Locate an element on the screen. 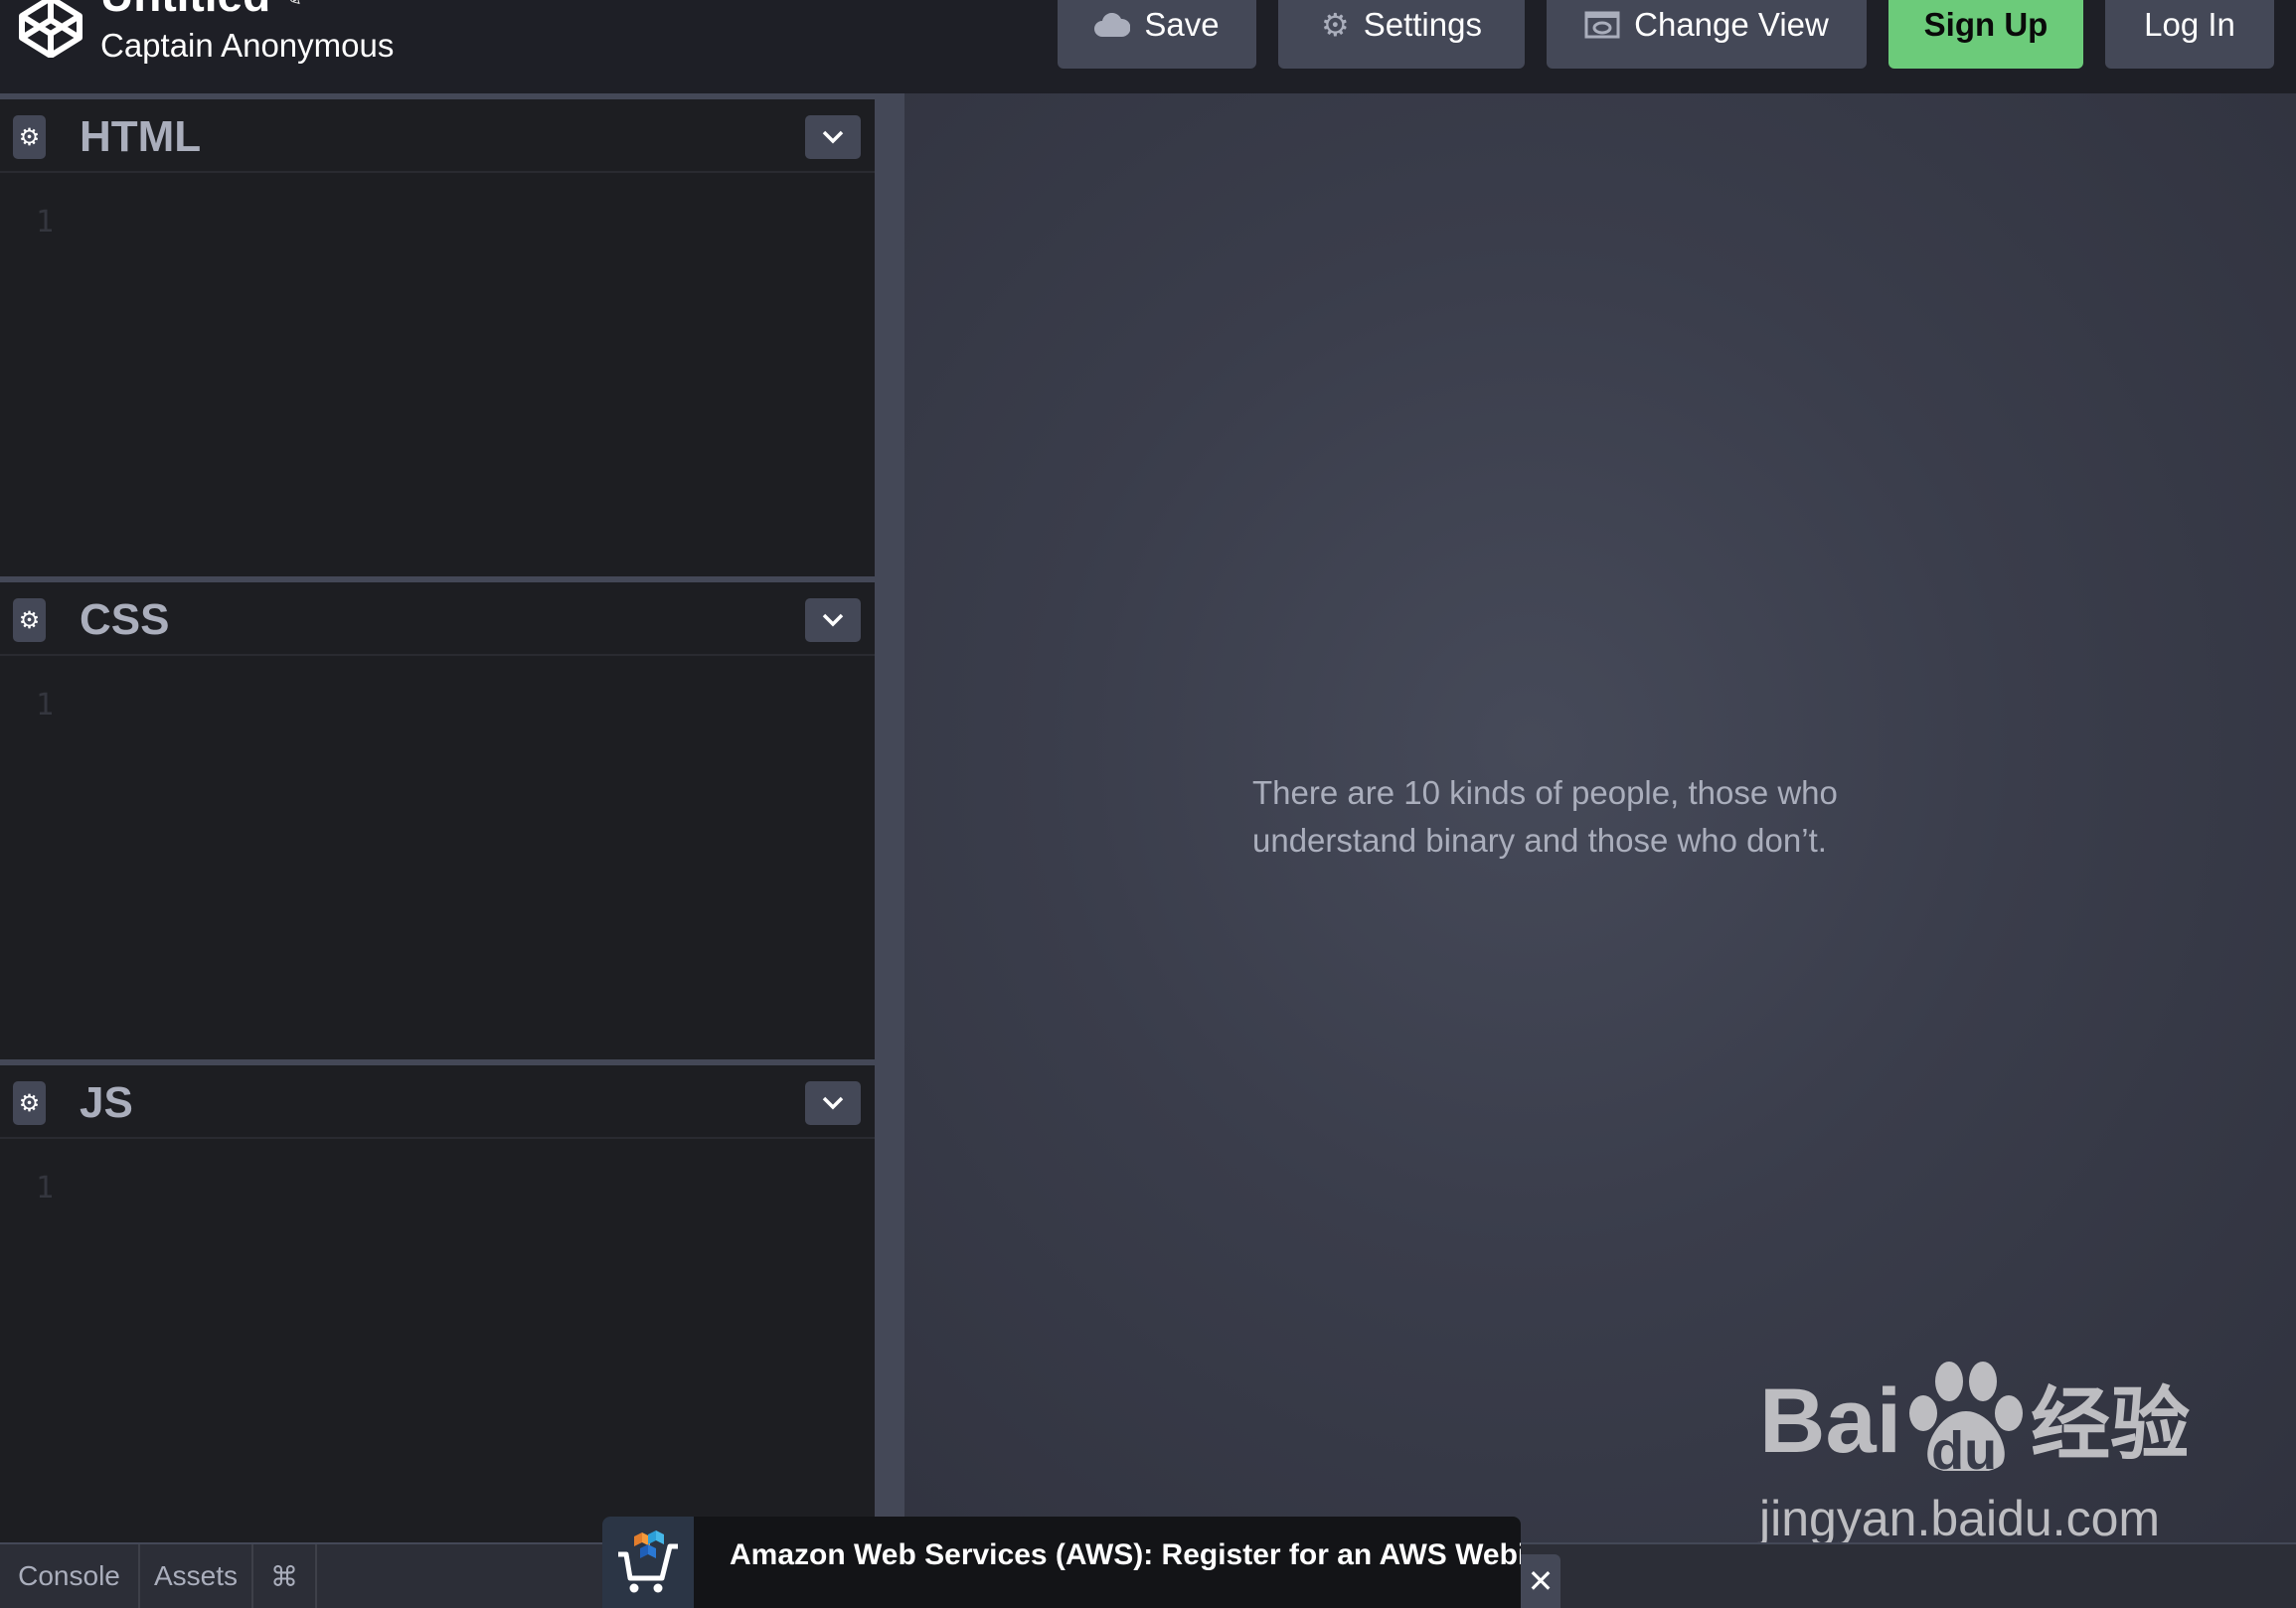 The image size is (2296, 1608). log-in-button: Log In is located at coordinates (2189, 34).